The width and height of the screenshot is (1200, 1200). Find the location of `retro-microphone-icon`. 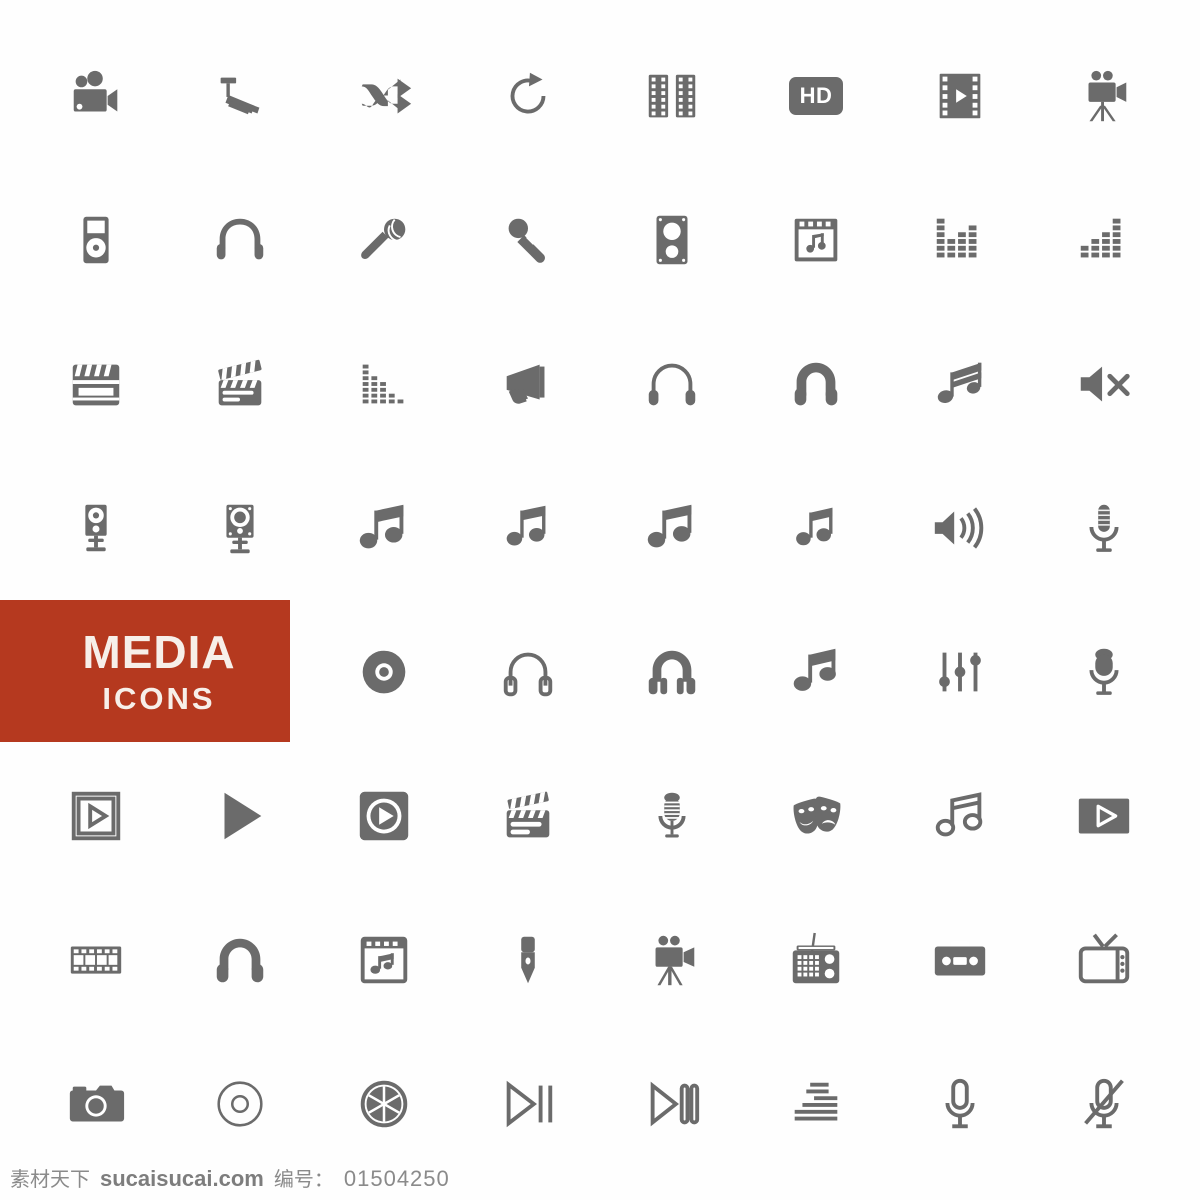

retro-microphone-icon is located at coordinates (672, 816).